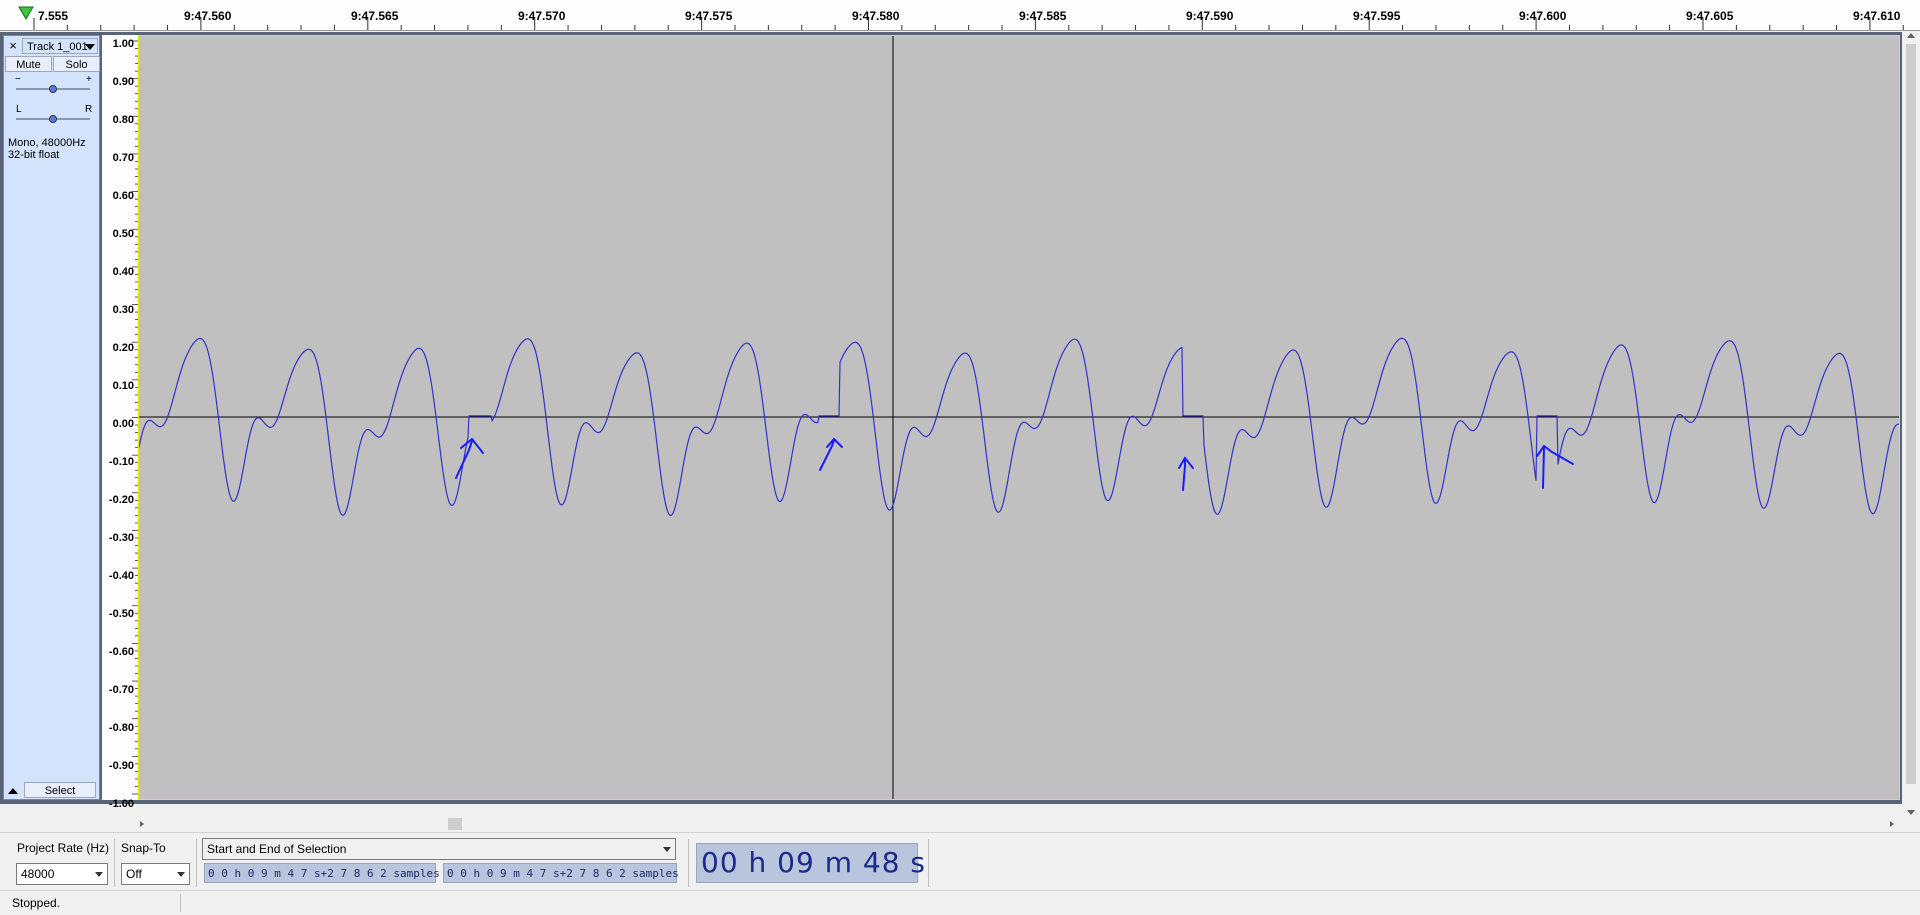 Image resolution: width=1920 pixels, height=915 pixels. Describe the element at coordinates (121, 728) in the screenshot. I see `y-label: -0.80` at that location.